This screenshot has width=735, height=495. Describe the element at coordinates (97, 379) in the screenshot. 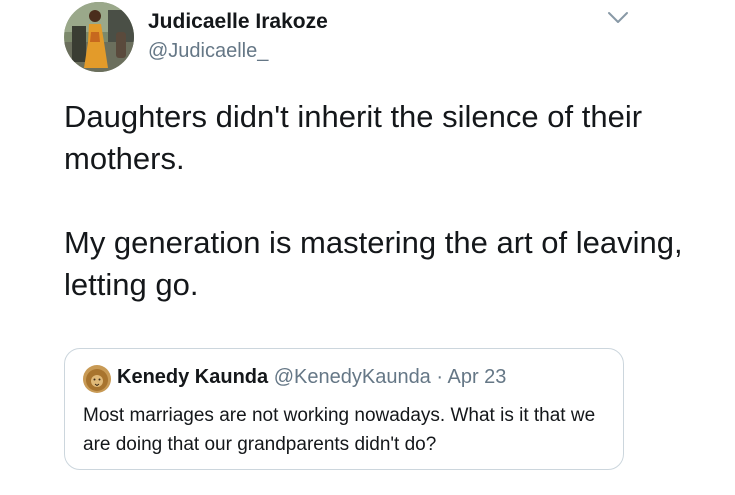

I see `quoted-author-avatar` at that location.